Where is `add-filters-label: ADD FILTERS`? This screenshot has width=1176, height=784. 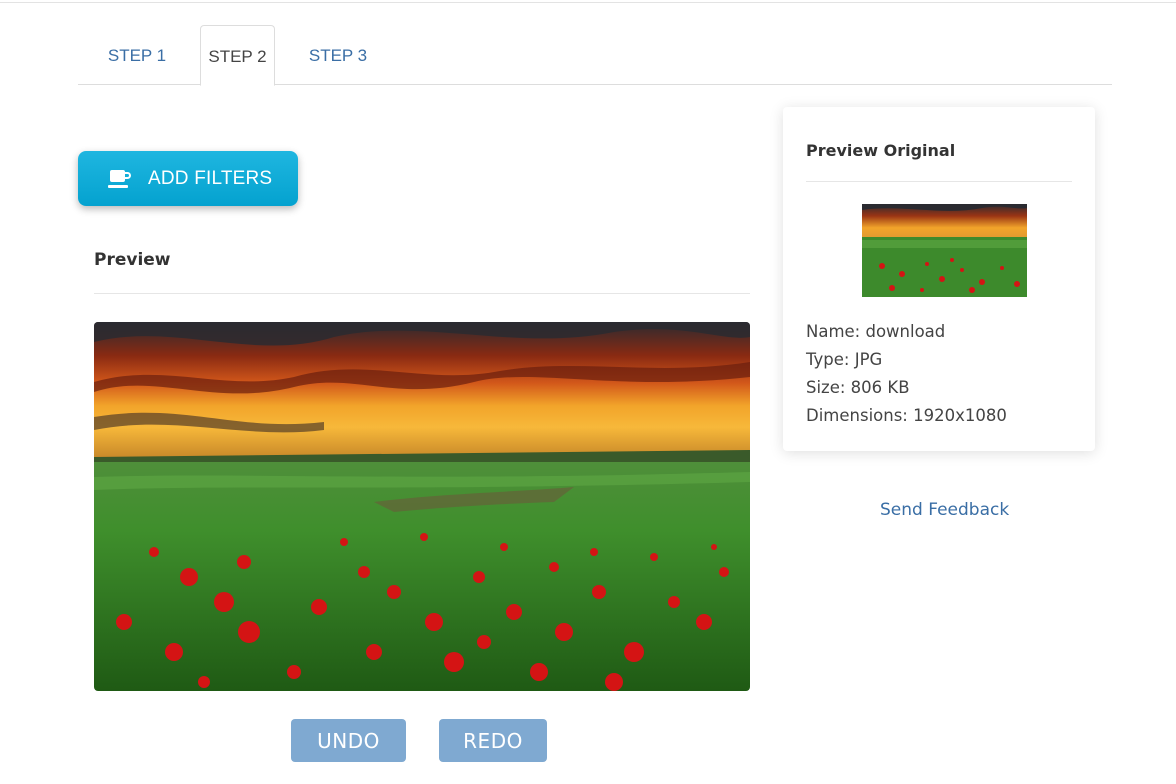 add-filters-label: ADD FILTERS is located at coordinates (210, 178).